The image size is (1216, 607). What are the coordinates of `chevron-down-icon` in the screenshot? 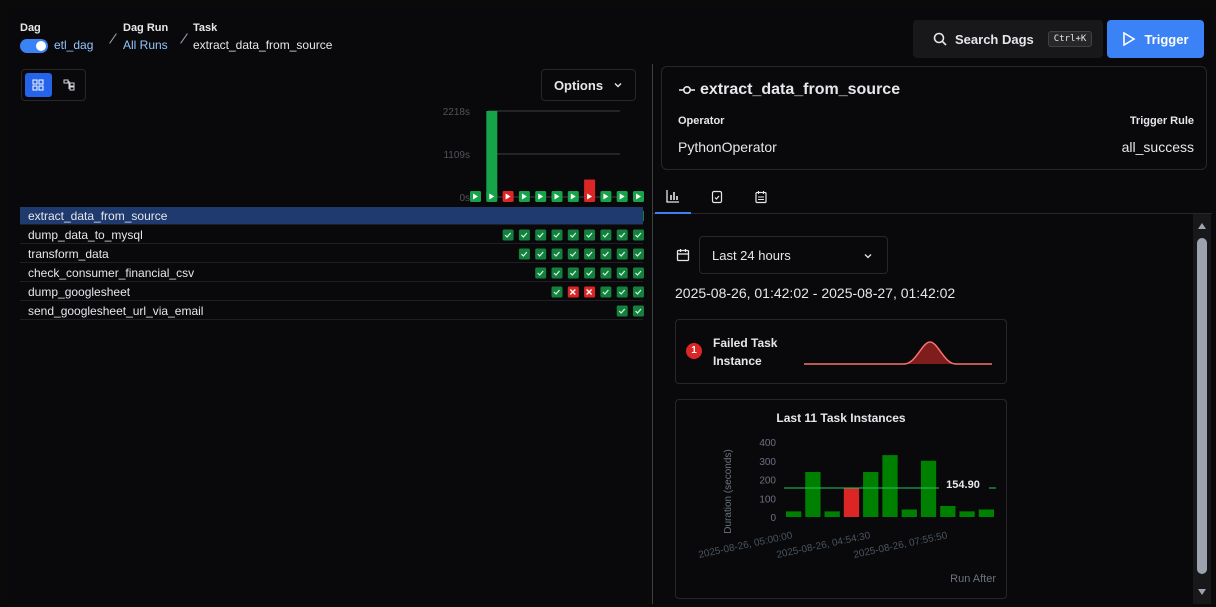 It's located at (868, 256).